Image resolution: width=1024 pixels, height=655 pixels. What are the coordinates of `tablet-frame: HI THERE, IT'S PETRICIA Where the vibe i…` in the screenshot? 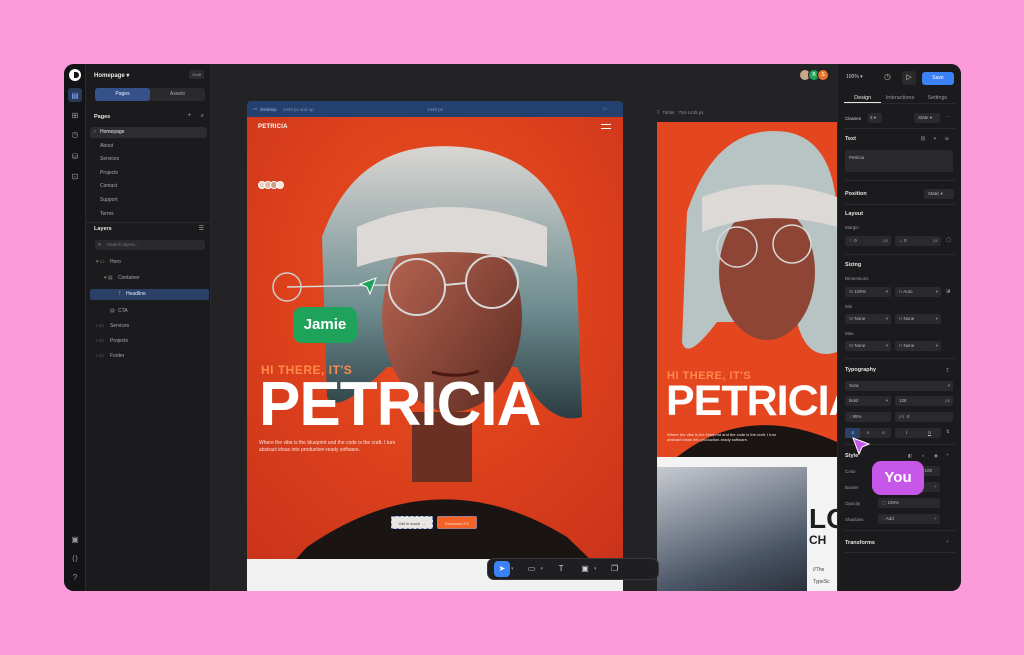 It's located at (747, 356).